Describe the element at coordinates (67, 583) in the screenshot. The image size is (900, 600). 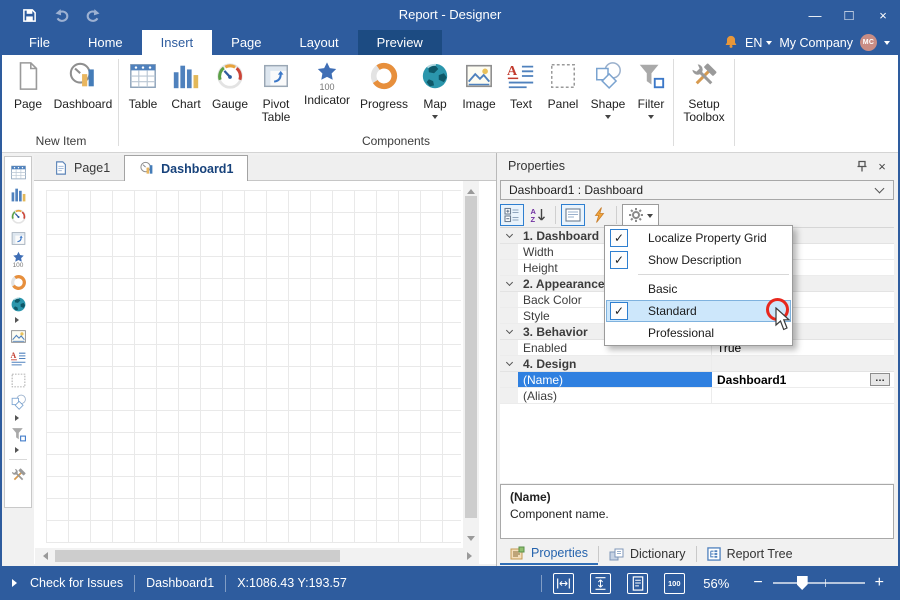
I see `check-for-issues-button: Check for Issues` at that location.